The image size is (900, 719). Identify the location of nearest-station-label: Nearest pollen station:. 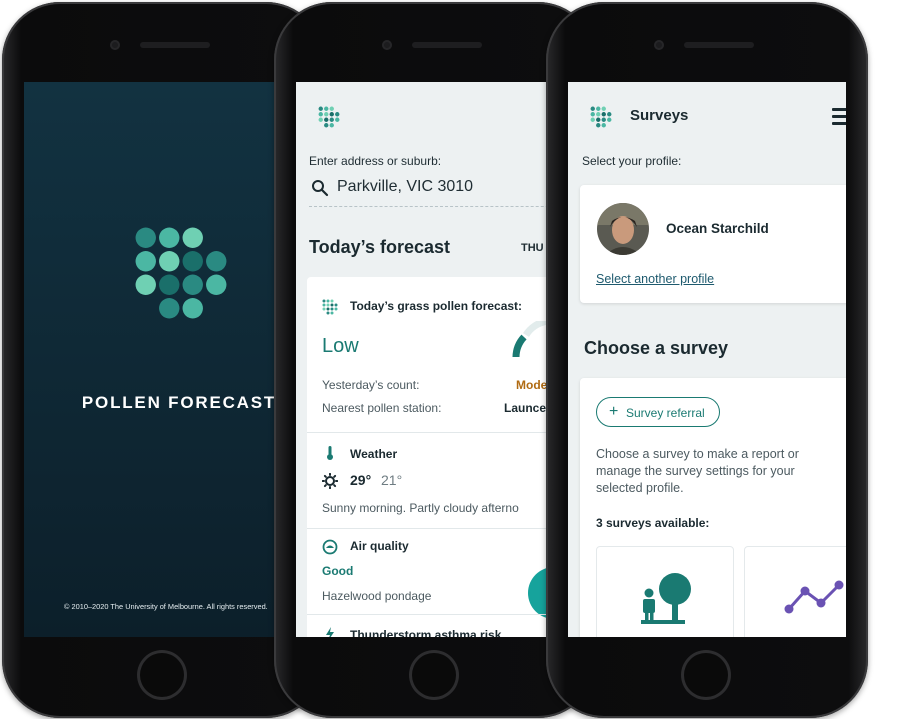
(382, 408).